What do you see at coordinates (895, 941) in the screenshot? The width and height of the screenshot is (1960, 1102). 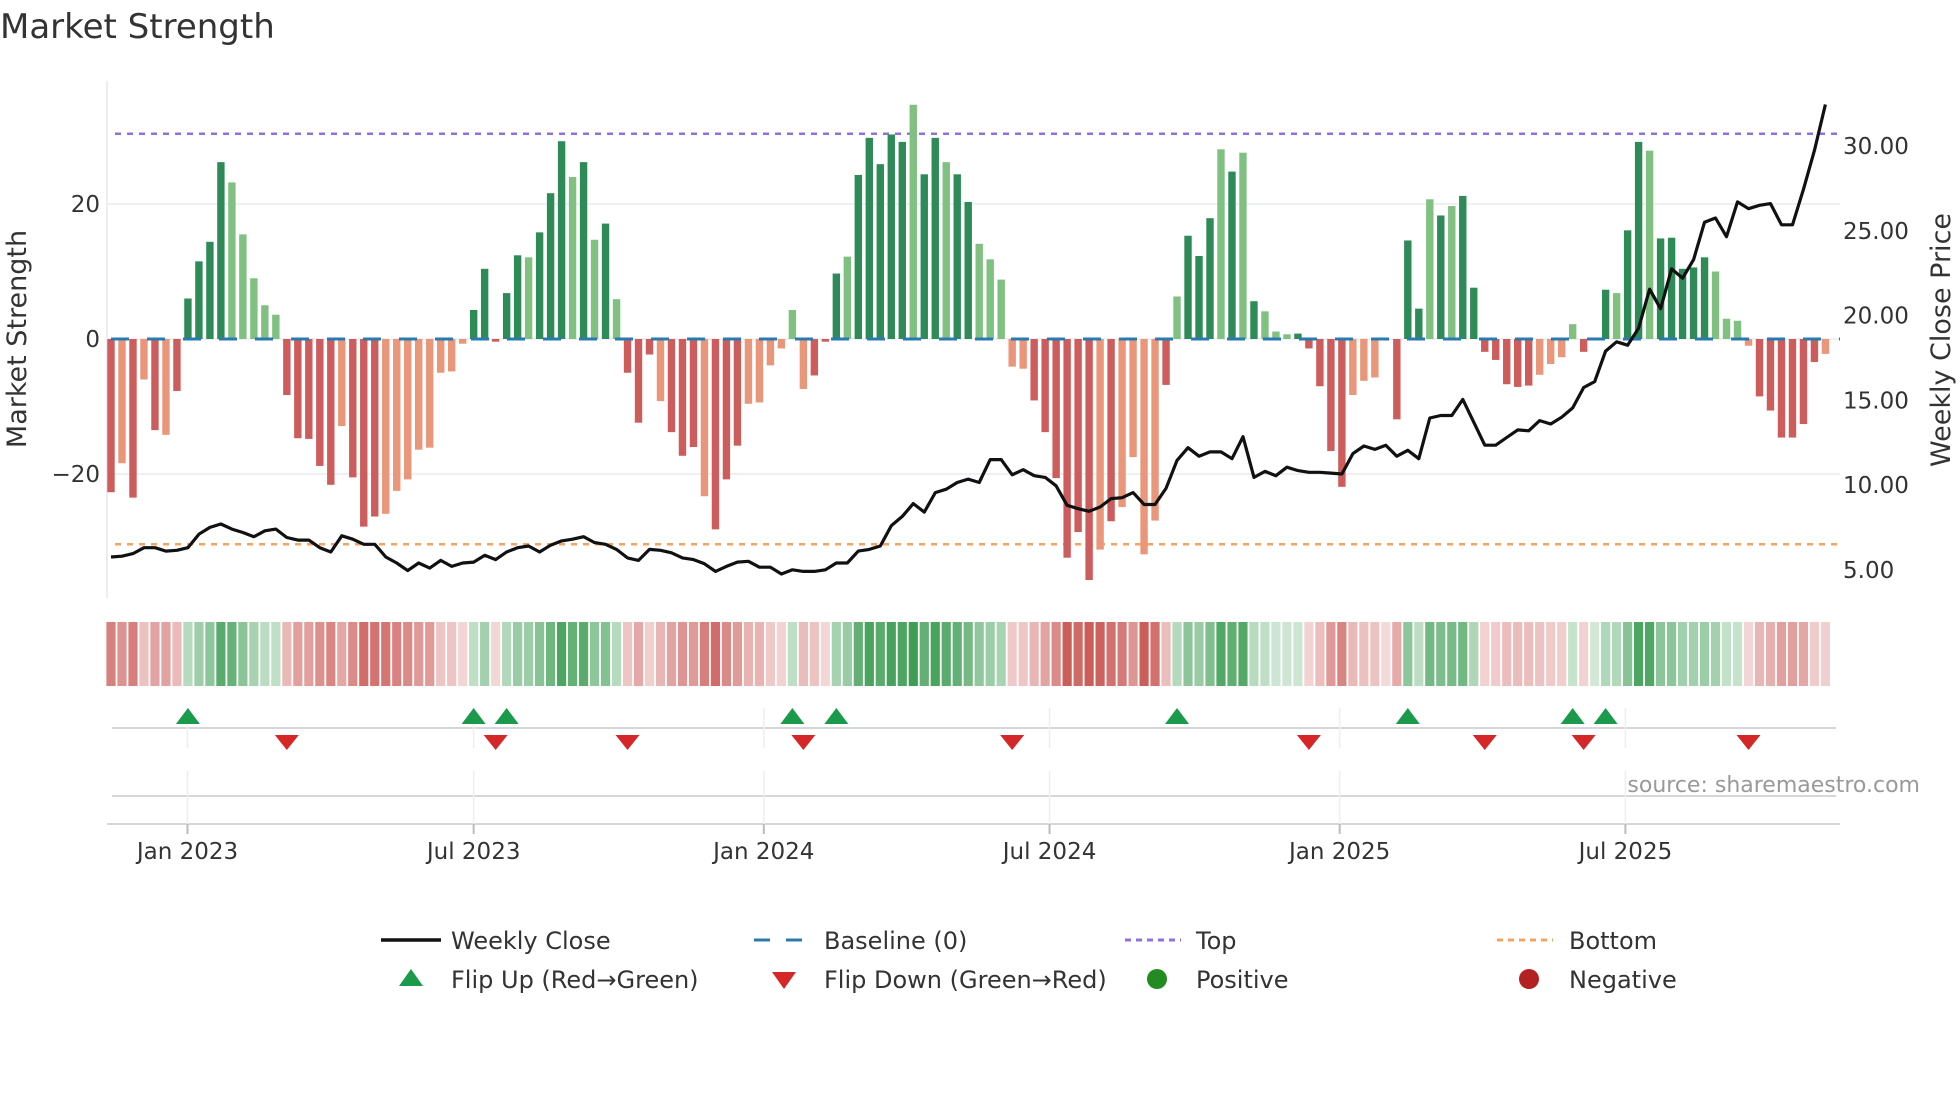 I see `legend-label: Baseline (0)` at bounding box center [895, 941].